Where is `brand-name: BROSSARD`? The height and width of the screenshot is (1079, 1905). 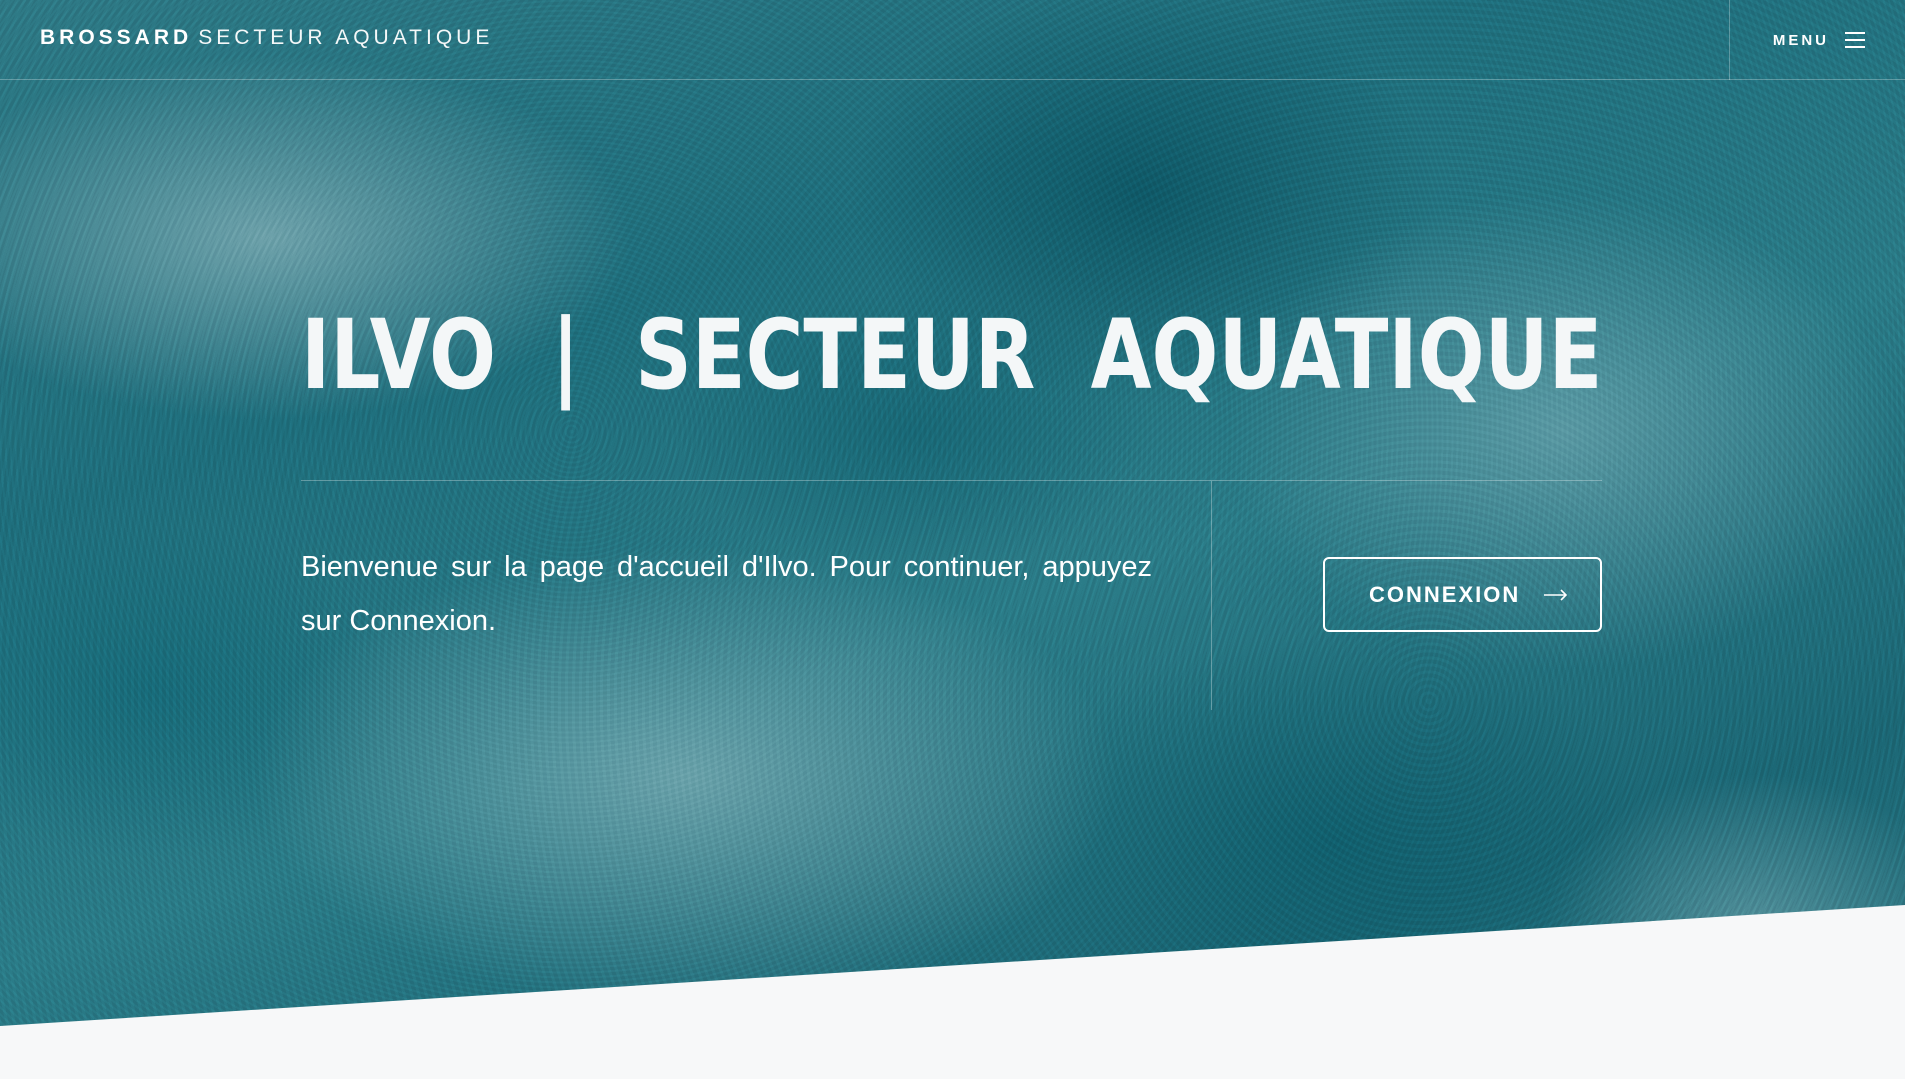
brand-name: BROSSARD is located at coordinates (116, 37).